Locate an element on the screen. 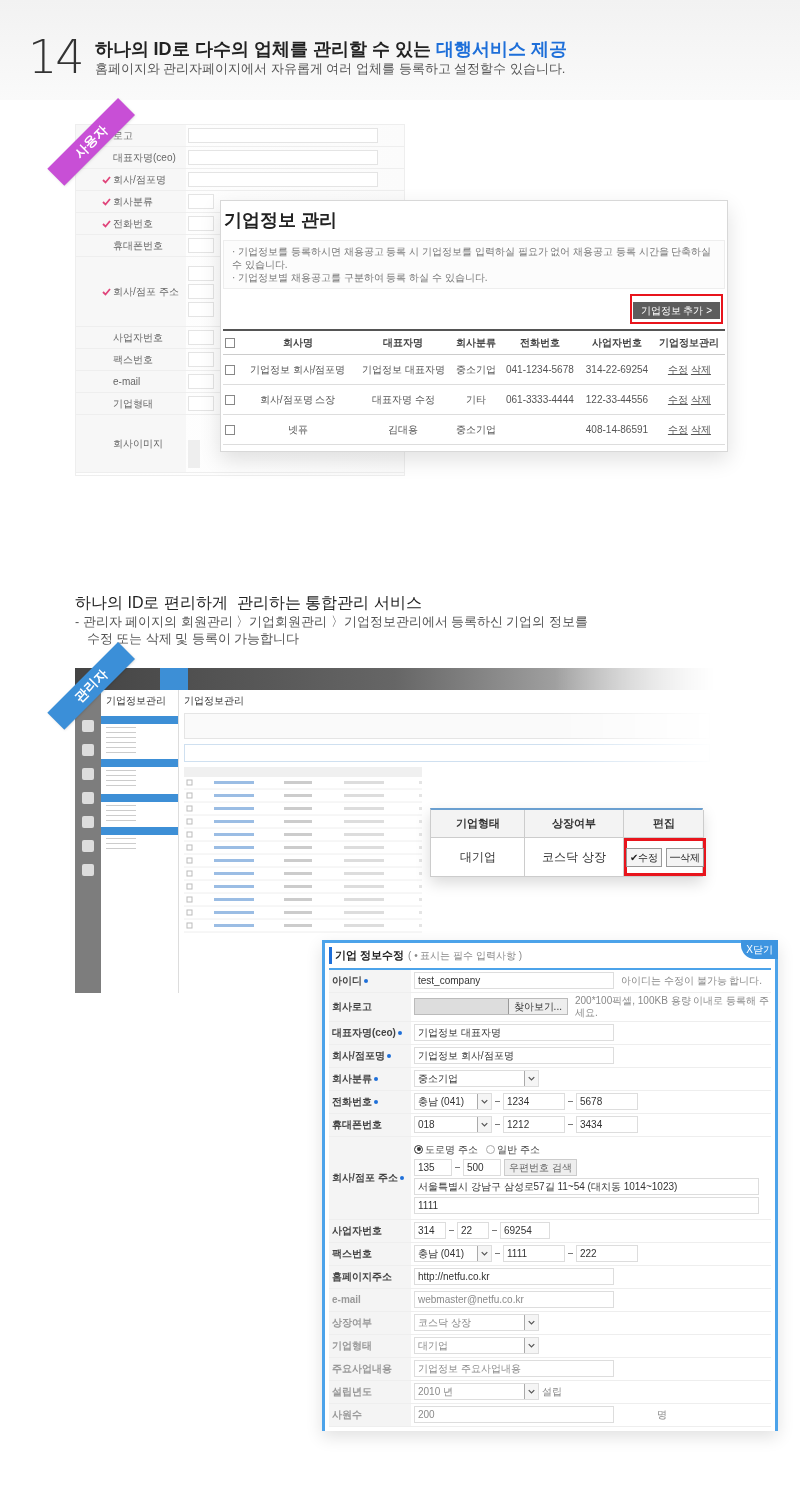 This screenshot has height=1485, width=800. form-label: 회사/점포 주소 is located at coordinates (146, 292).